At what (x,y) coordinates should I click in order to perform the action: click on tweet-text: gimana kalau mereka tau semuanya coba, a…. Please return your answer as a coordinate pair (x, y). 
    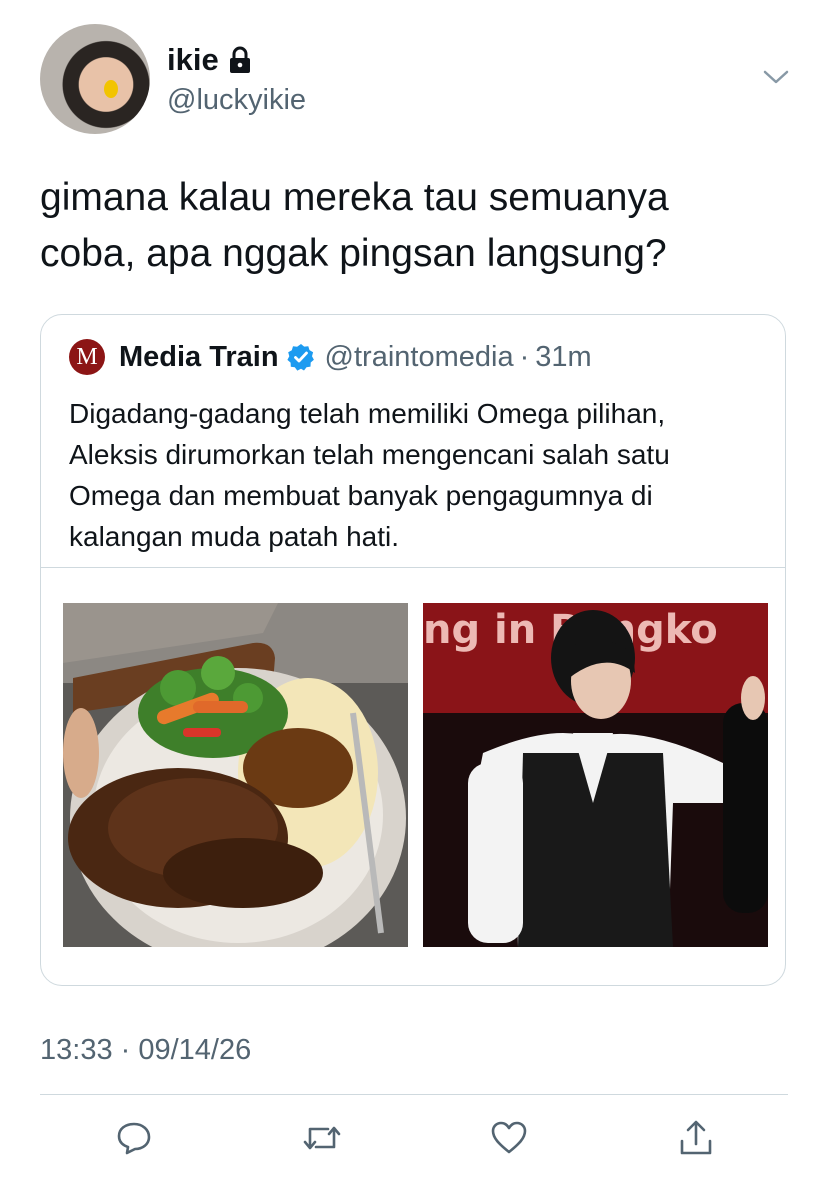
    Looking at the image, I should click on (354, 225).